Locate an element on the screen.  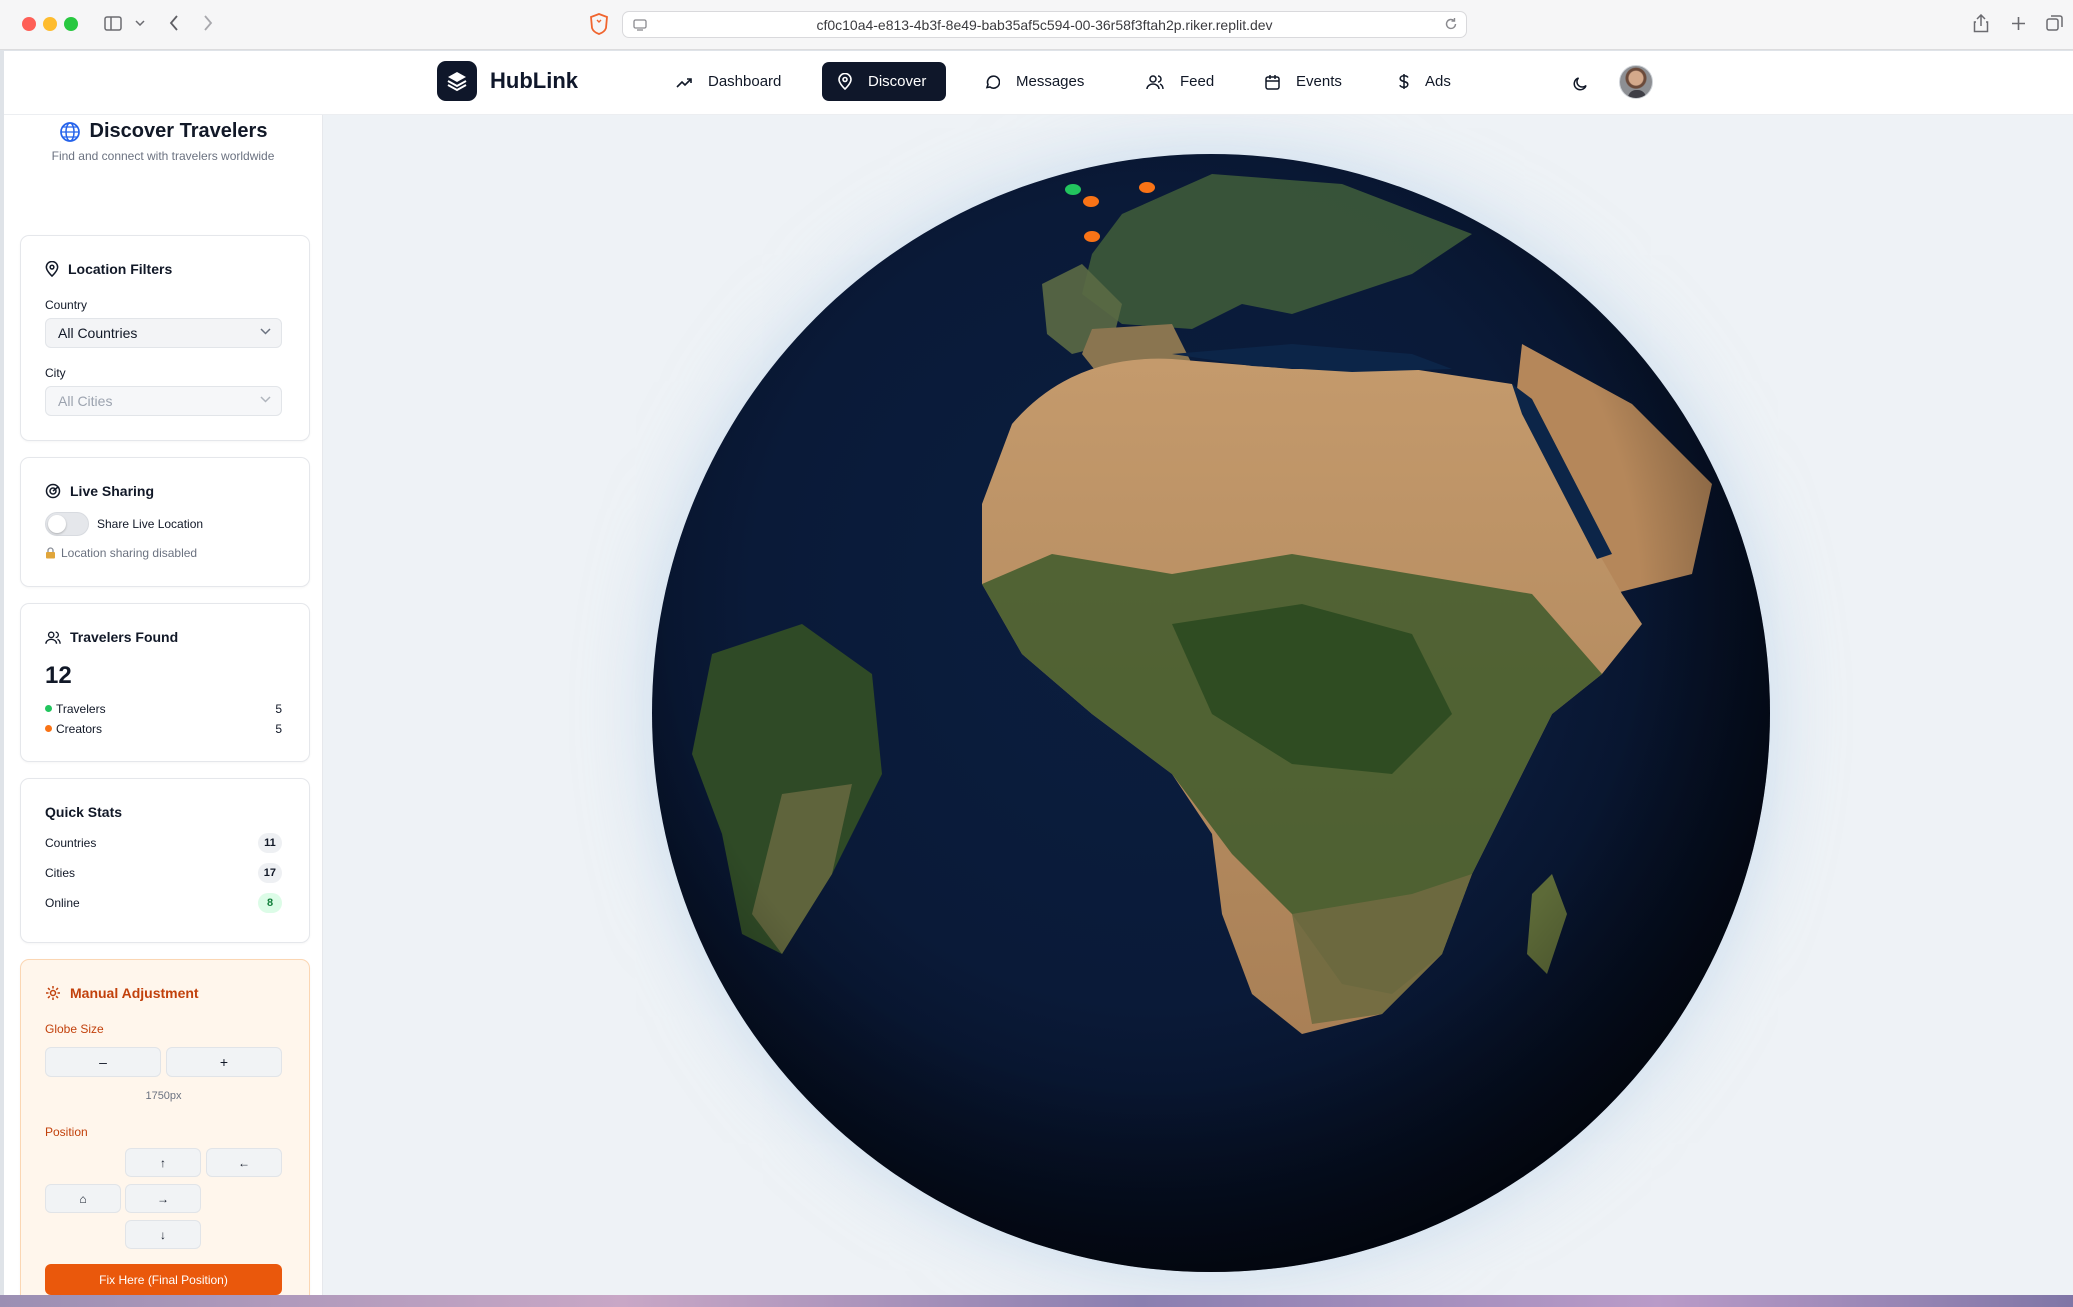
nav-ads-label: Ads is located at coordinates (1438, 81).